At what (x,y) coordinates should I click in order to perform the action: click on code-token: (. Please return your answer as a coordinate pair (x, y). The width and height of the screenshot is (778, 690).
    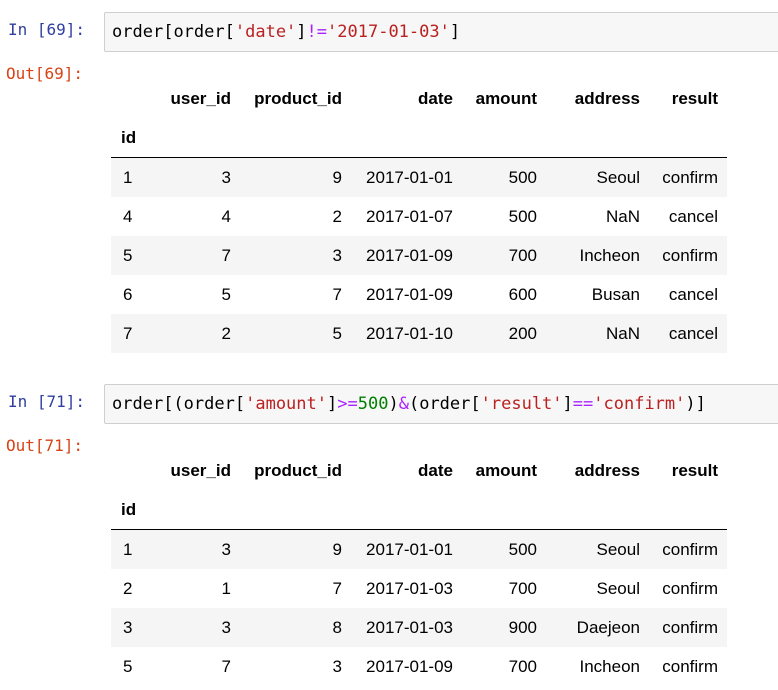
    Looking at the image, I should click on (414, 404).